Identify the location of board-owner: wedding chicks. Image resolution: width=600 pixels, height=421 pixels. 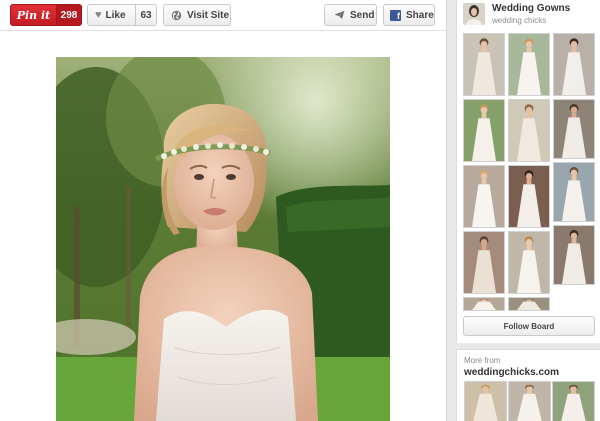
(519, 20).